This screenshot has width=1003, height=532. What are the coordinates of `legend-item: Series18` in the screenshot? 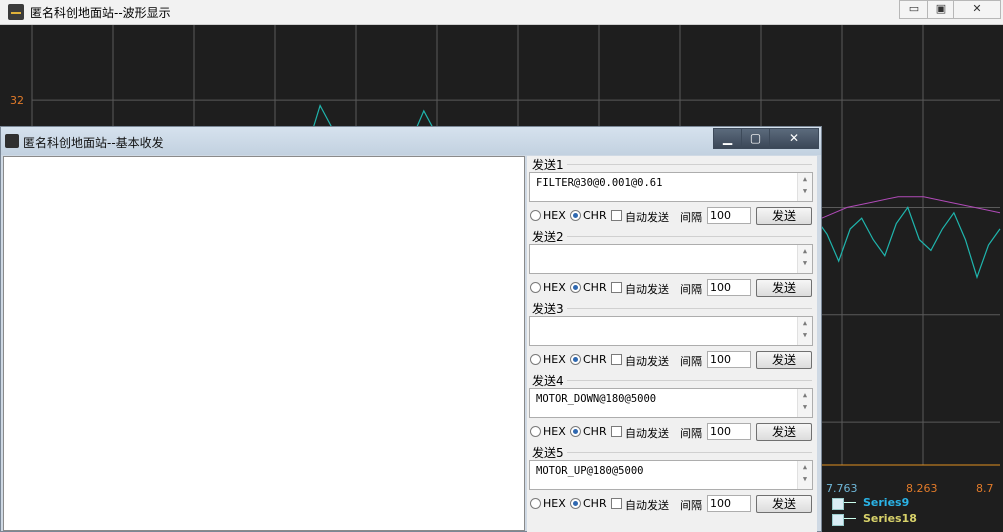 It's located at (878, 519).